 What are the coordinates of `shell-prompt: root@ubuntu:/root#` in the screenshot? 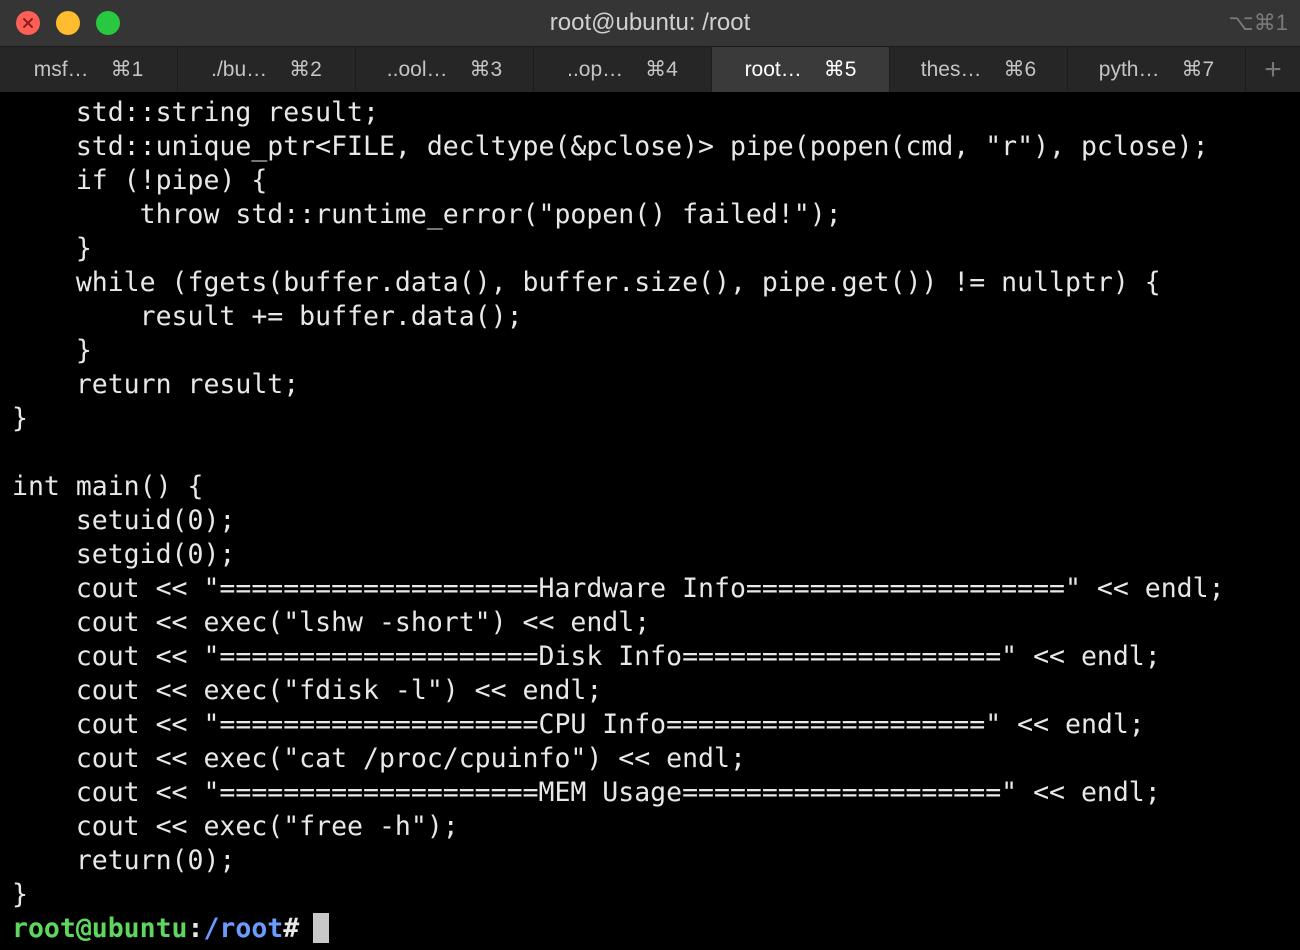 It's located at (656, 929).